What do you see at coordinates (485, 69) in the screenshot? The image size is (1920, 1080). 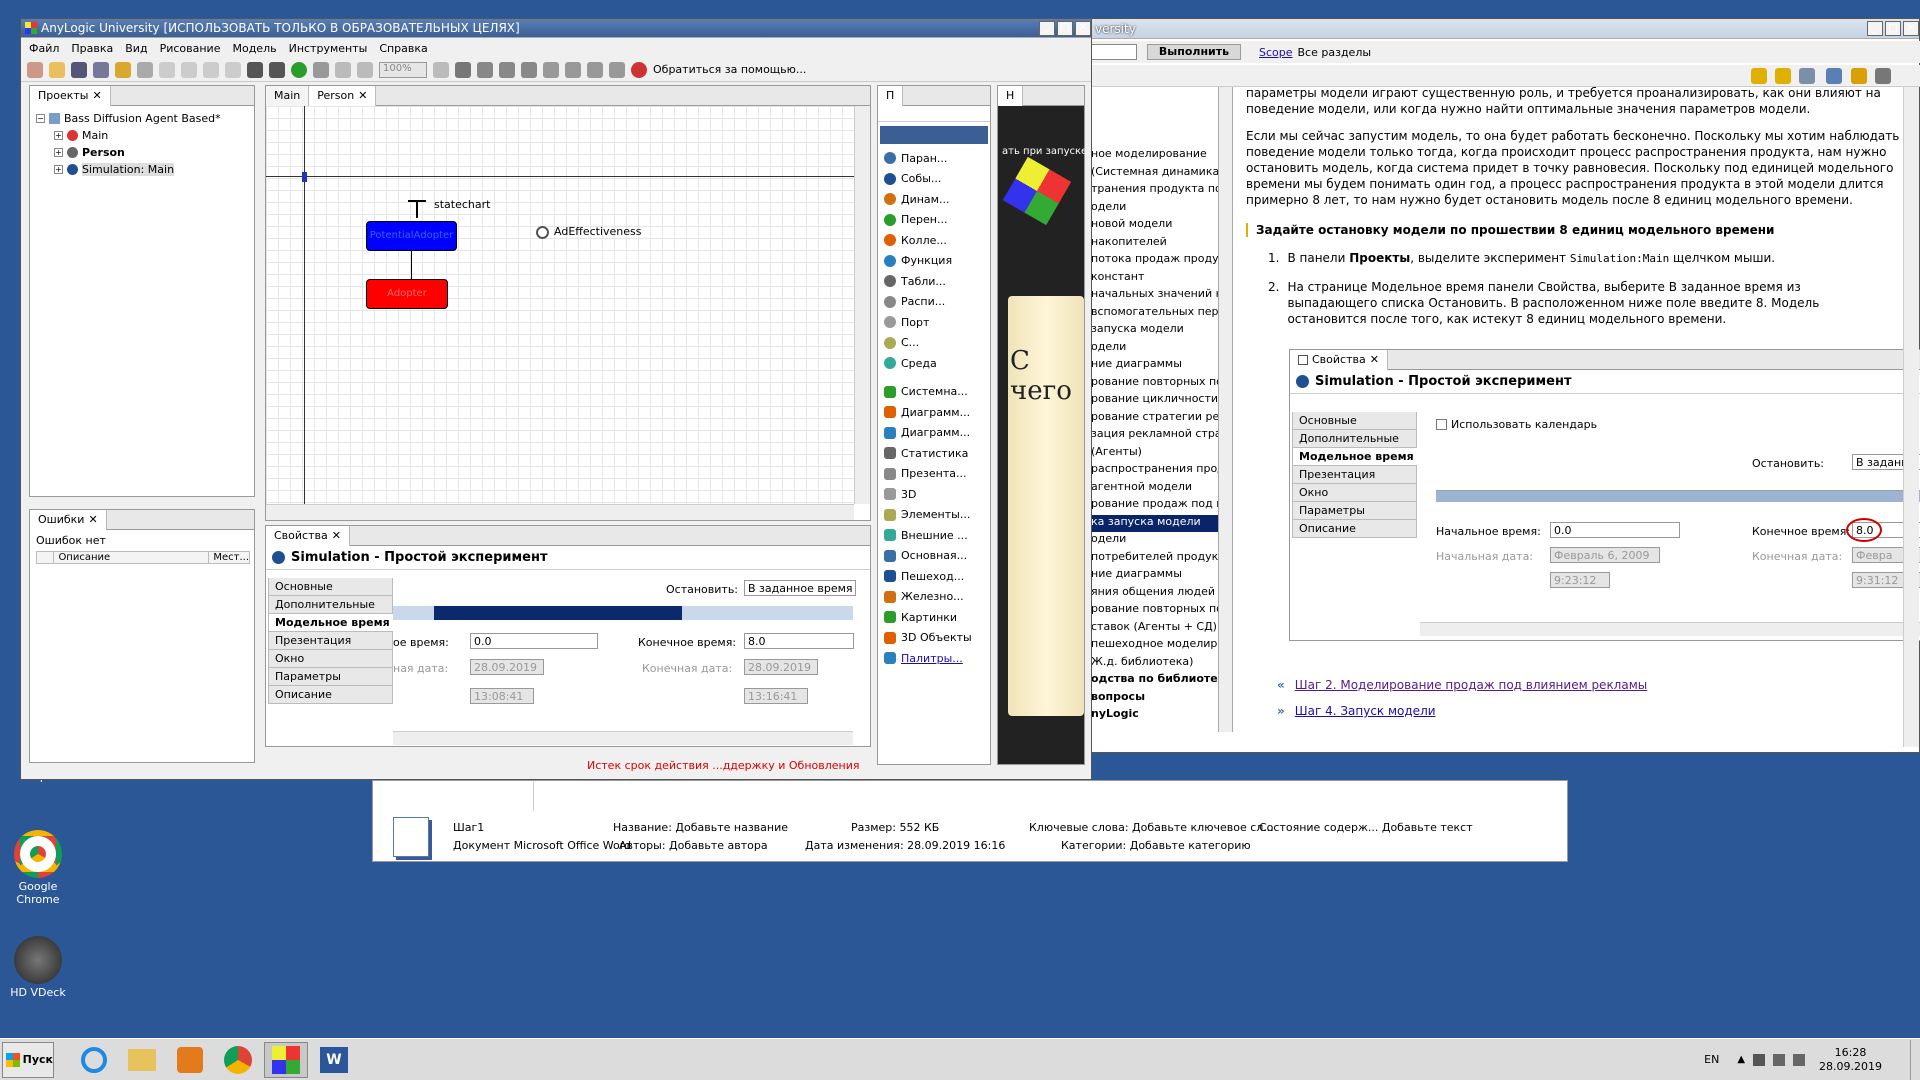 I see `align-icon` at bounding box center [485, 69].